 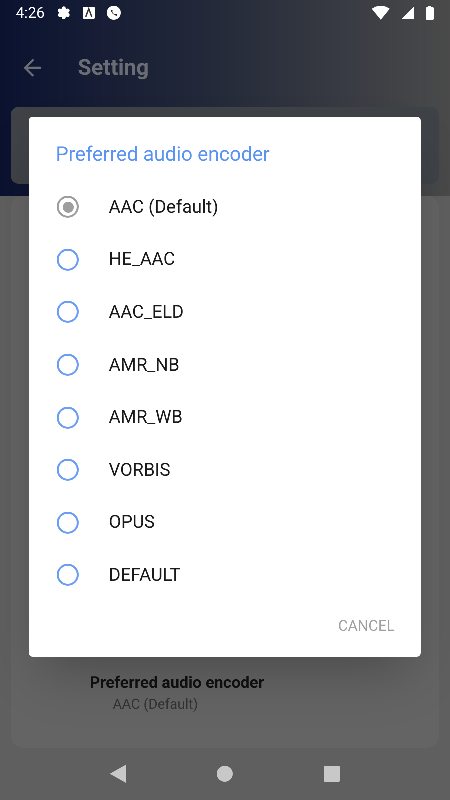 I want to click on back-nav-icon, so click(x=118, y=774).